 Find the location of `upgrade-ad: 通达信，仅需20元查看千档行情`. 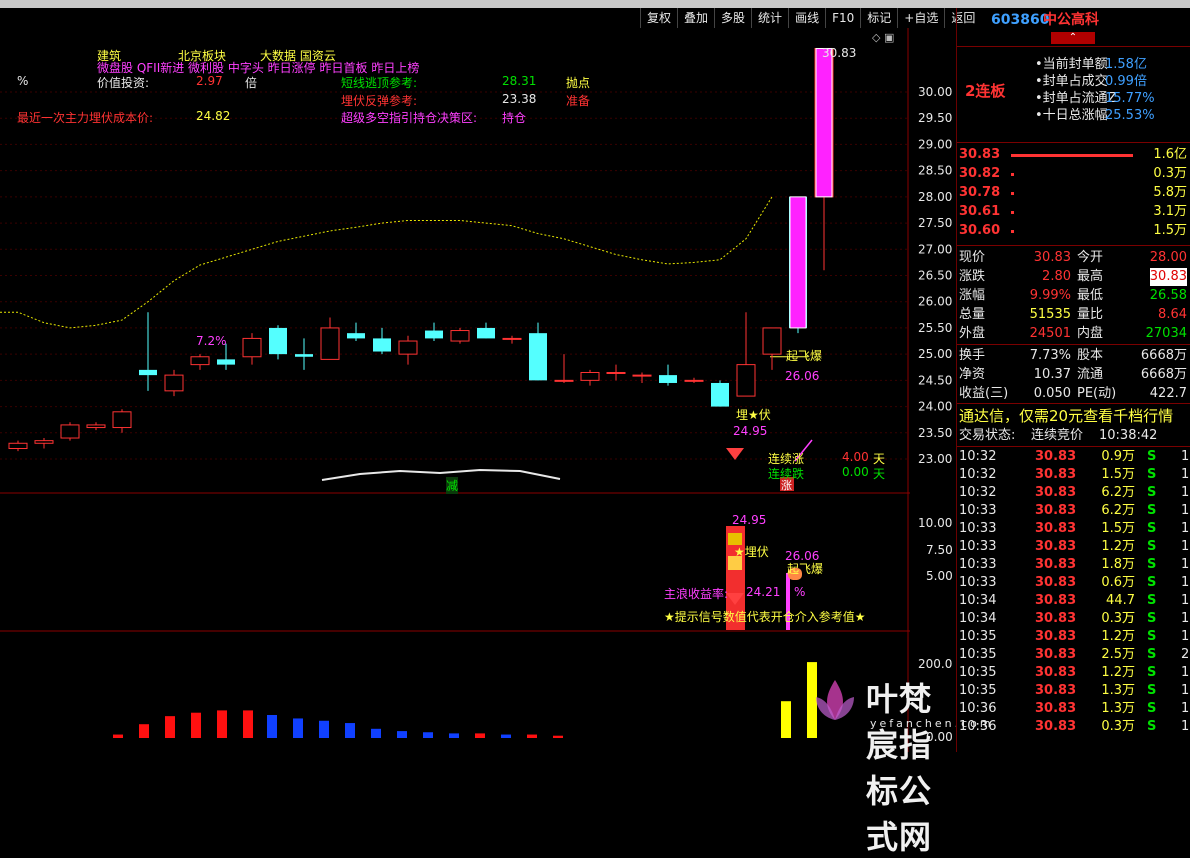

upgrade-ad: 通达信，仅需20元查看千档行情 is located at coordinates (1074, 416).